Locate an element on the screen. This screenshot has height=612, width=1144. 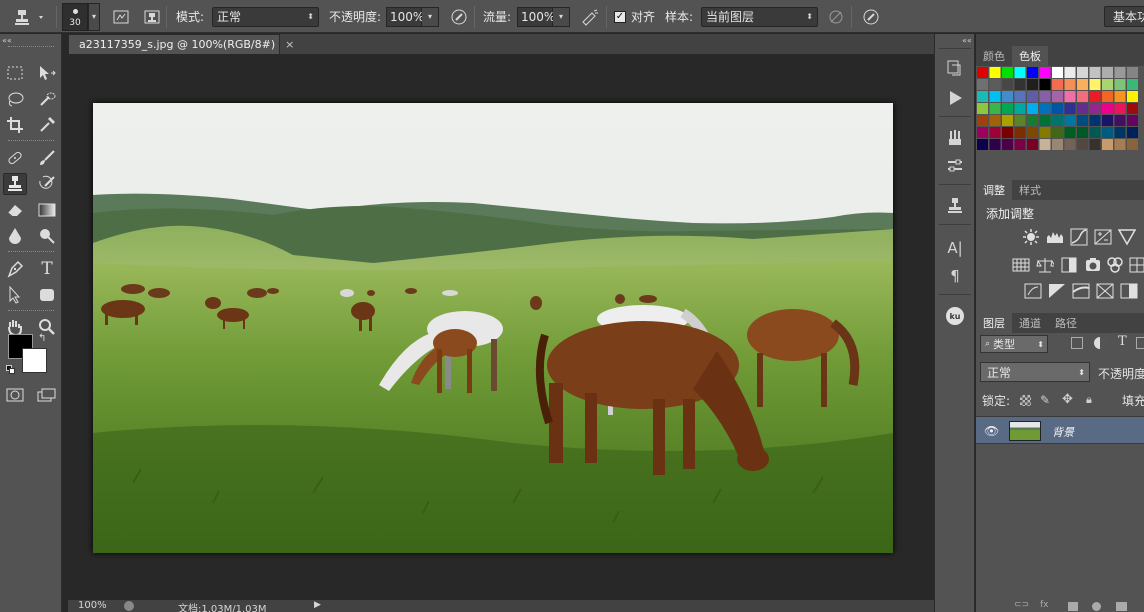
pressure-opacity-button is located at coordinates (459, 16).